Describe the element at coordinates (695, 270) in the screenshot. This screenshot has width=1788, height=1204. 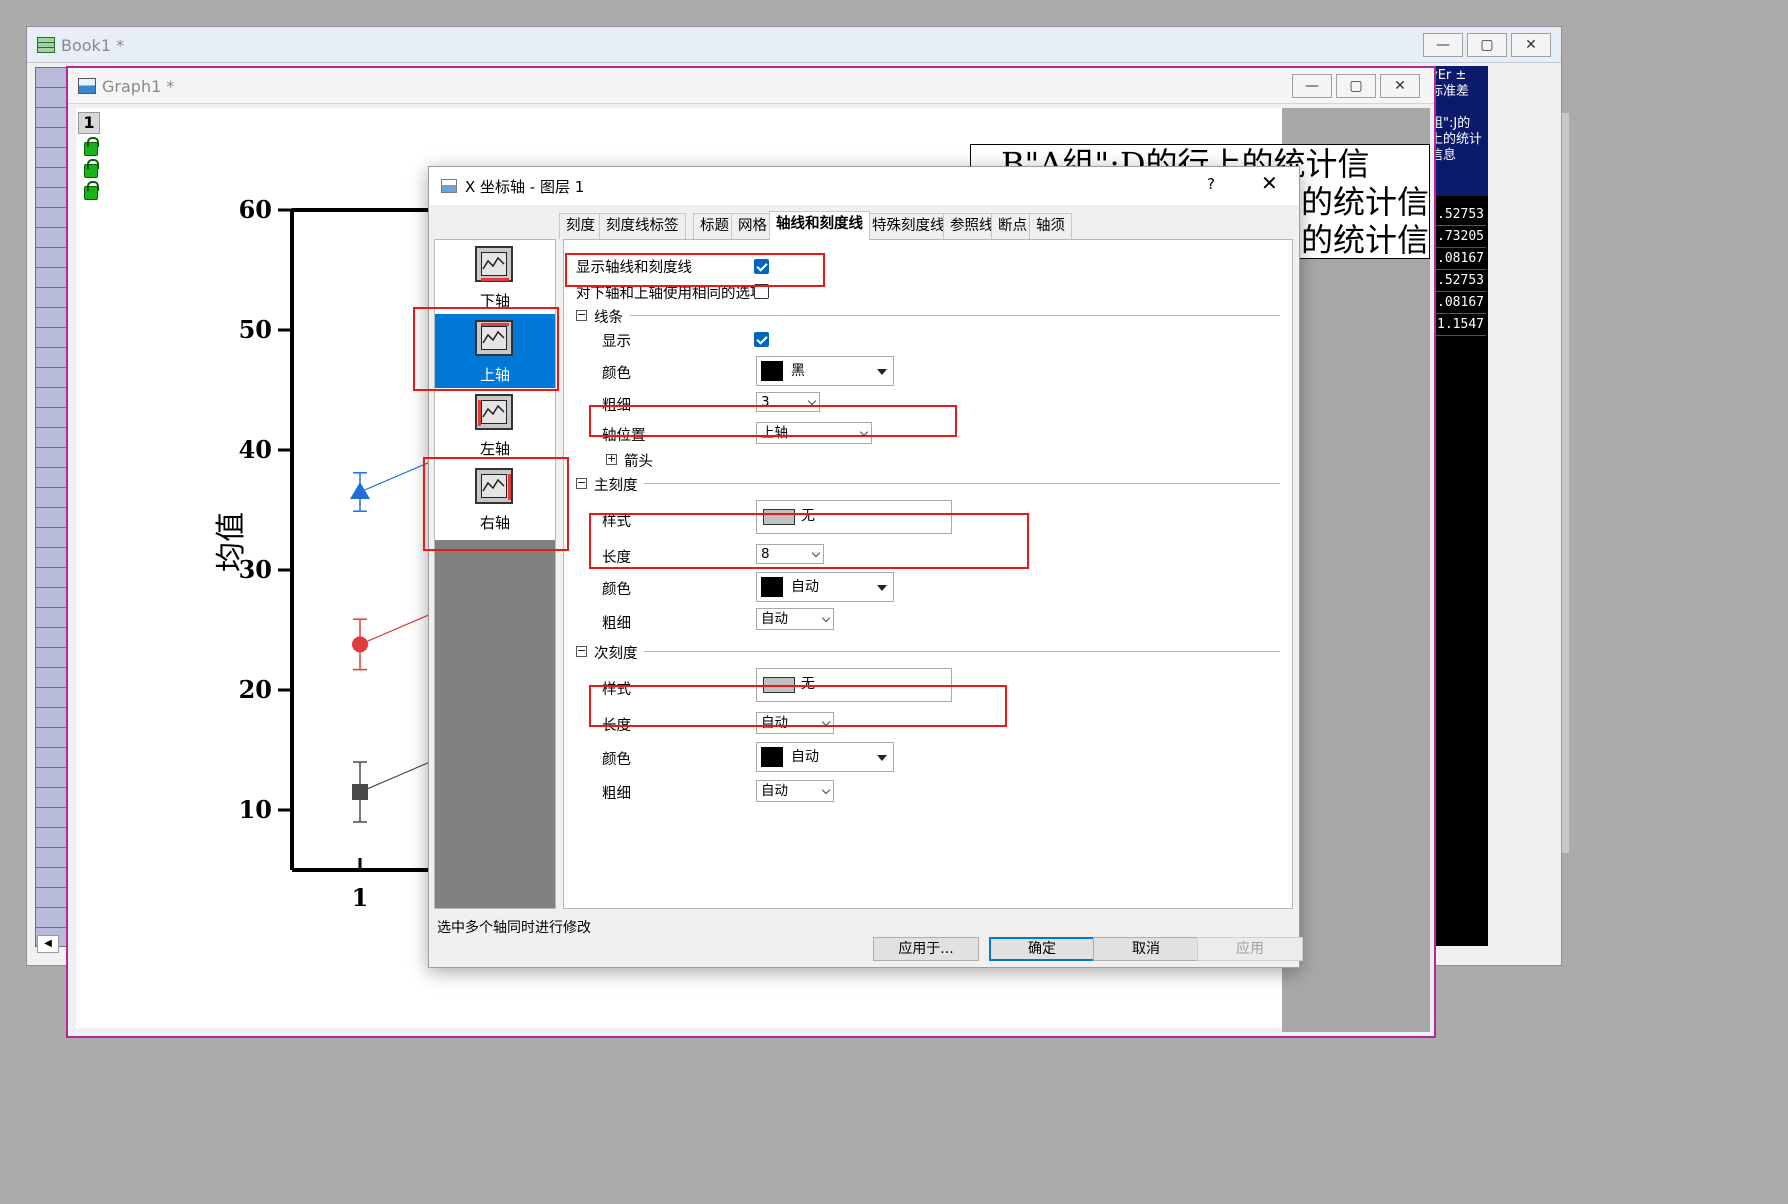
I see `highlight-show-axis` at that location.